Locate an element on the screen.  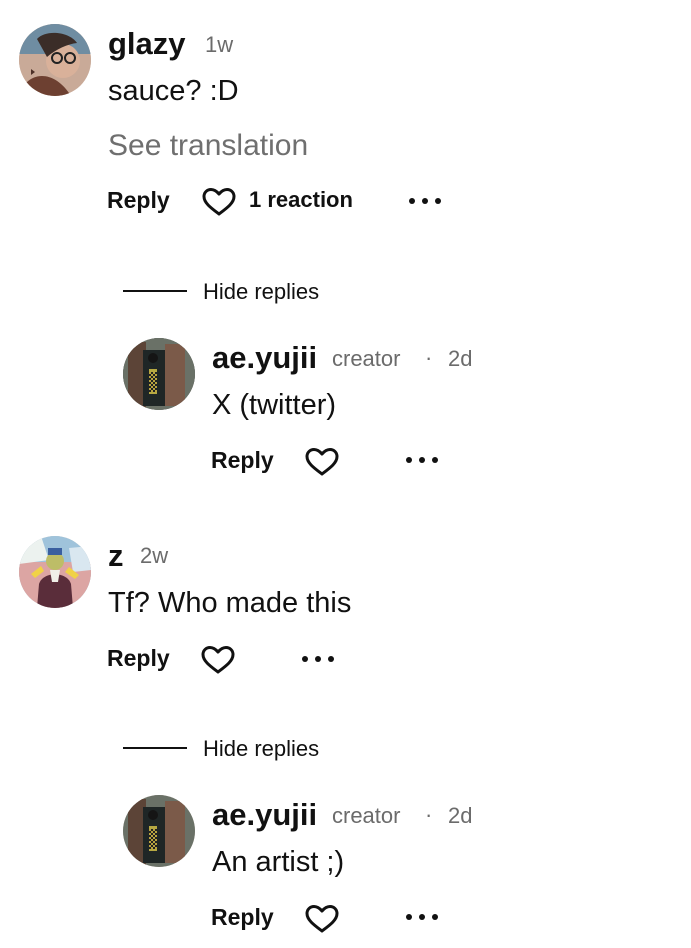
username: glazy is located at coordinates (147, 43).